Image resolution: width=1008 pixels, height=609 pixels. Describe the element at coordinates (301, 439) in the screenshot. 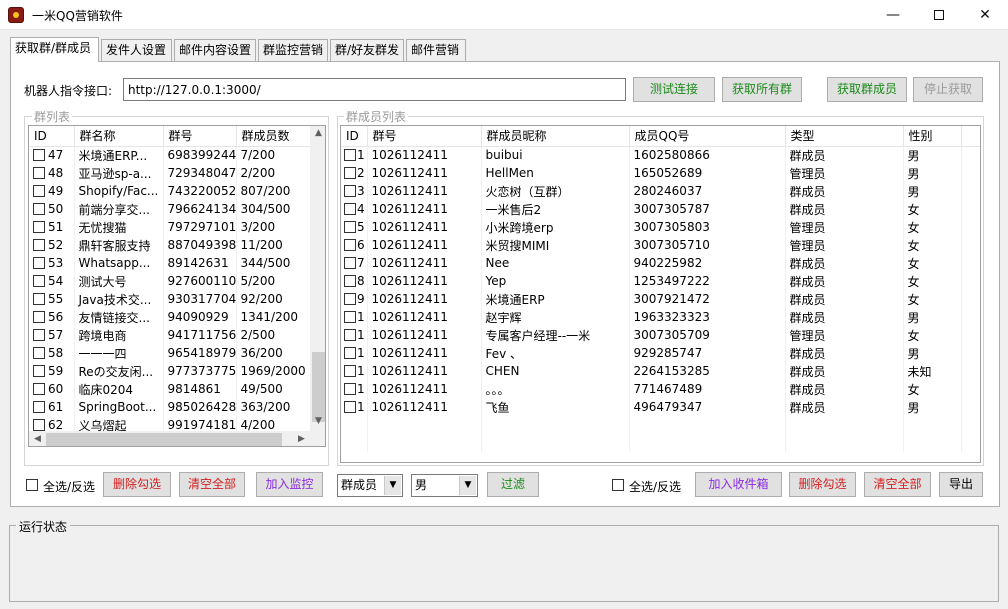

I see `scroll-right-icon: ▶` at that location.